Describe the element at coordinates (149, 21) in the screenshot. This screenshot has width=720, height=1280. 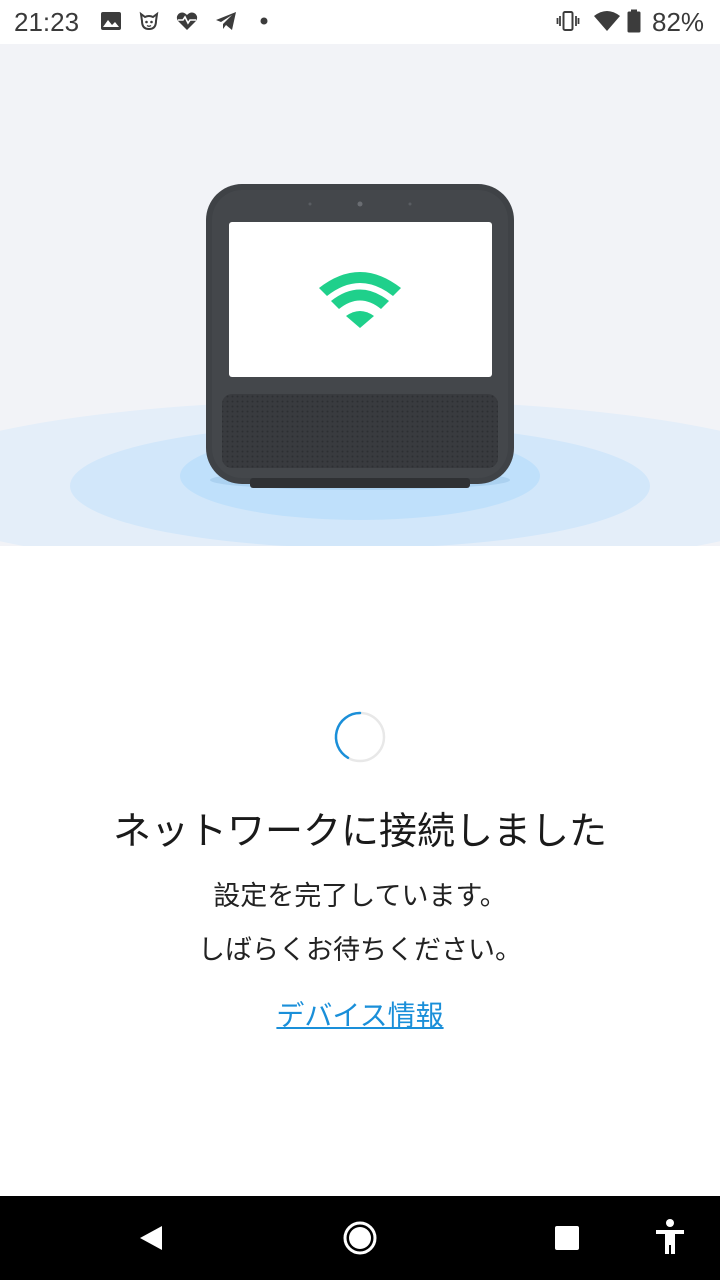
I see `cat-face-icon` at that location.